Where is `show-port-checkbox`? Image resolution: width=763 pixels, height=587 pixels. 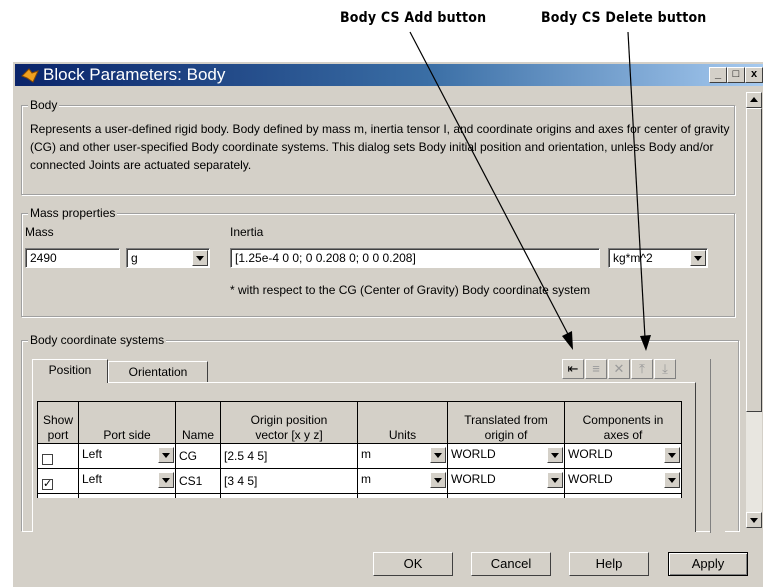 show-port-checkbox is located at coordinates (47, 459).